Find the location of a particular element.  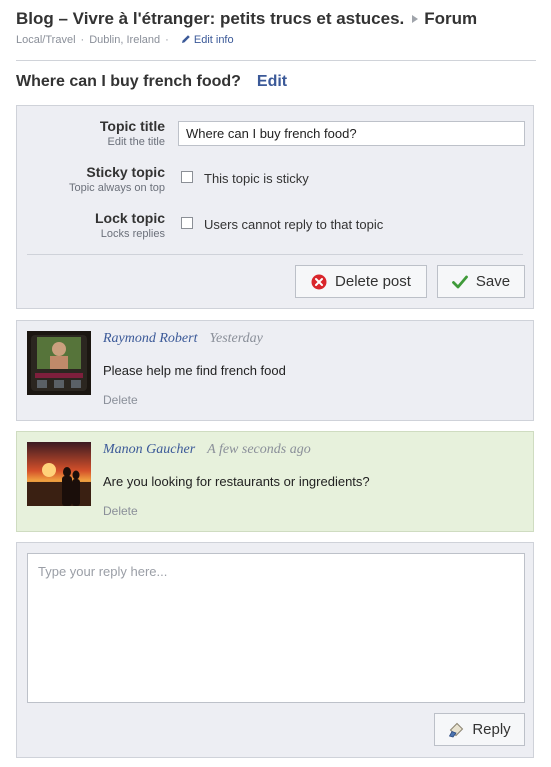

topic-title-label: Topic title Edit the title is located at coordinates (132, 133).